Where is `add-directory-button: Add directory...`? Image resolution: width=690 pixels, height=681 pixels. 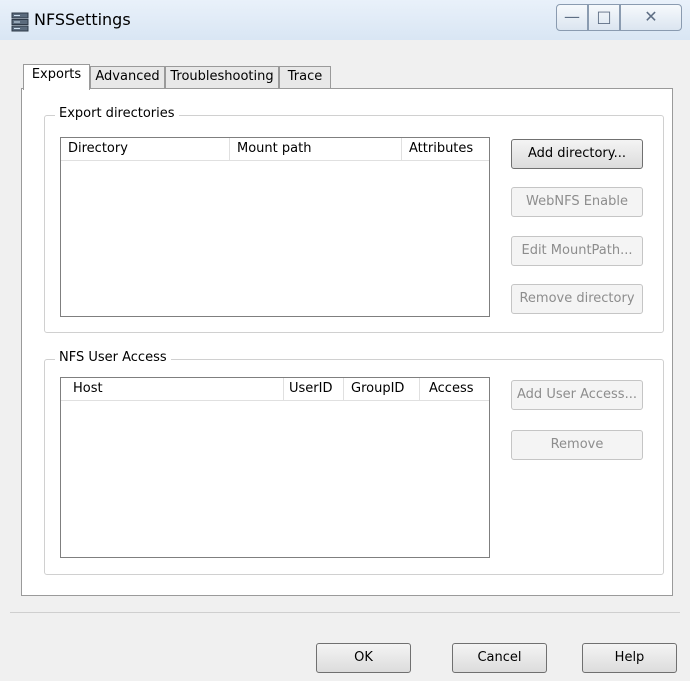 add-directory-button: Add directory... is located at coordinates (577, 154).